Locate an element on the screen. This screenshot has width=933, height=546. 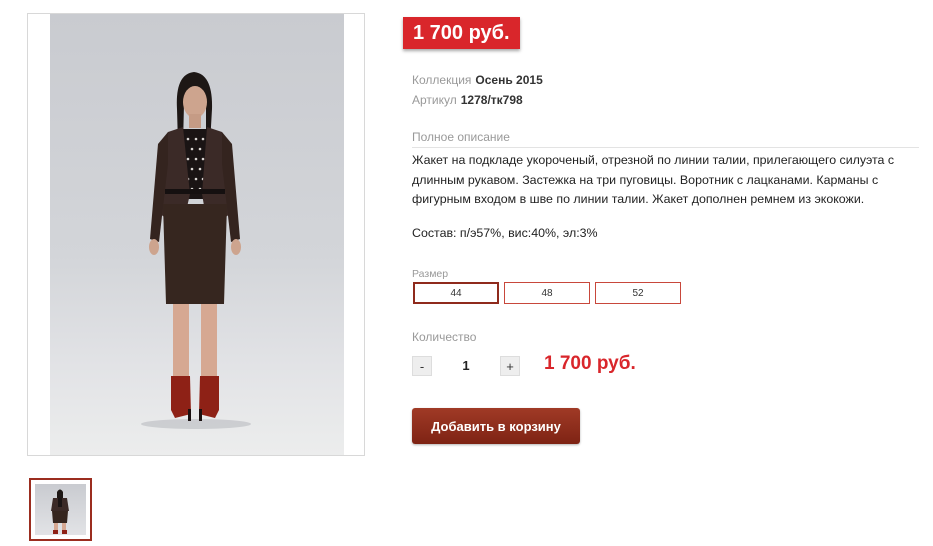
price-badge: 1 700 руб. is located at coordinates (461, 33).